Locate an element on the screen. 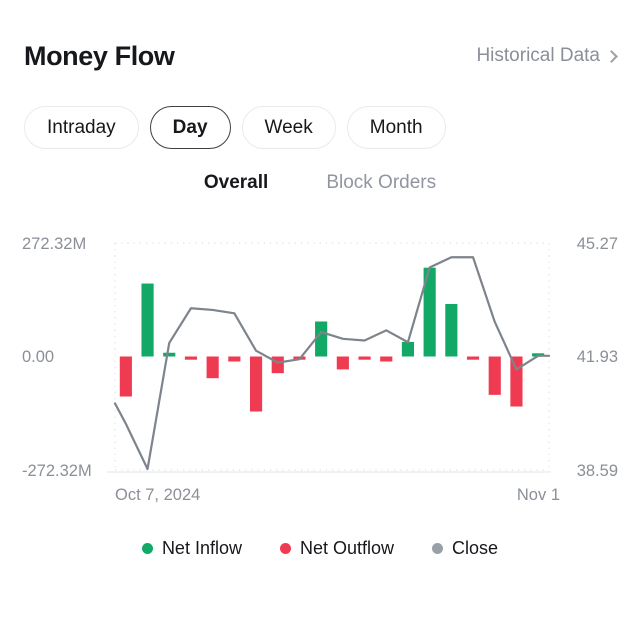 The image size is (640, 627). legend-dot-gray is located at coordinates (438, 548).